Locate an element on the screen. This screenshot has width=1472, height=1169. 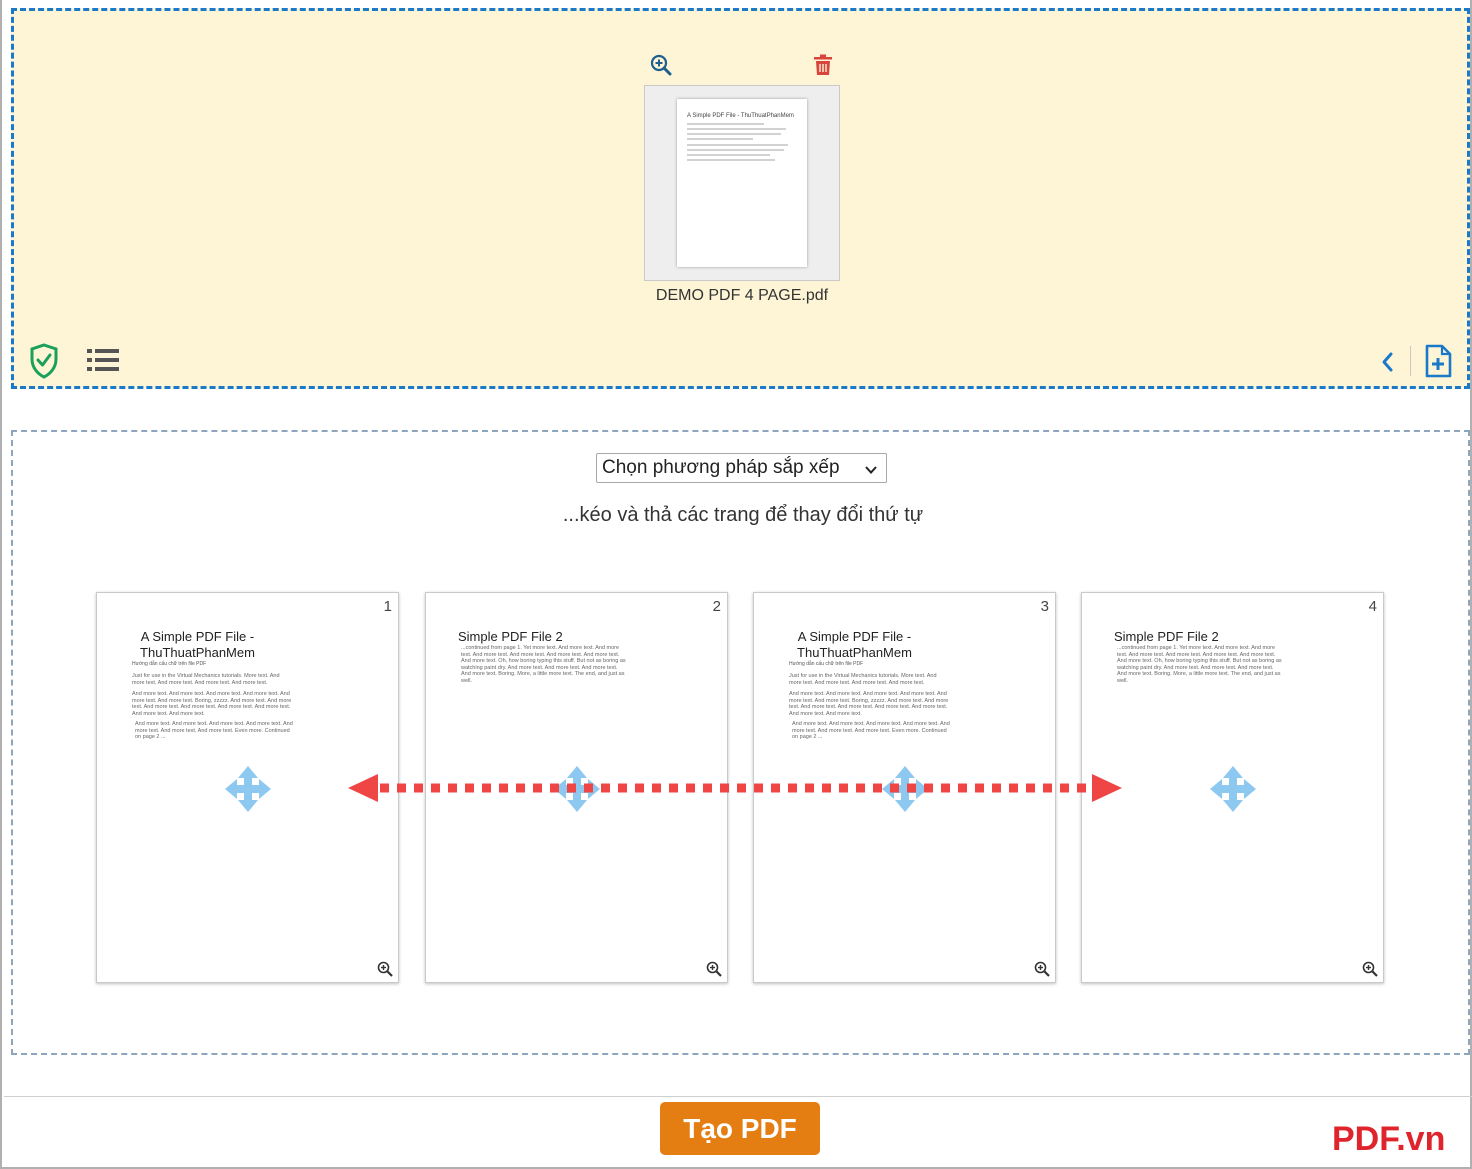
toolbar-divider is located at coordinates (1410, 361).